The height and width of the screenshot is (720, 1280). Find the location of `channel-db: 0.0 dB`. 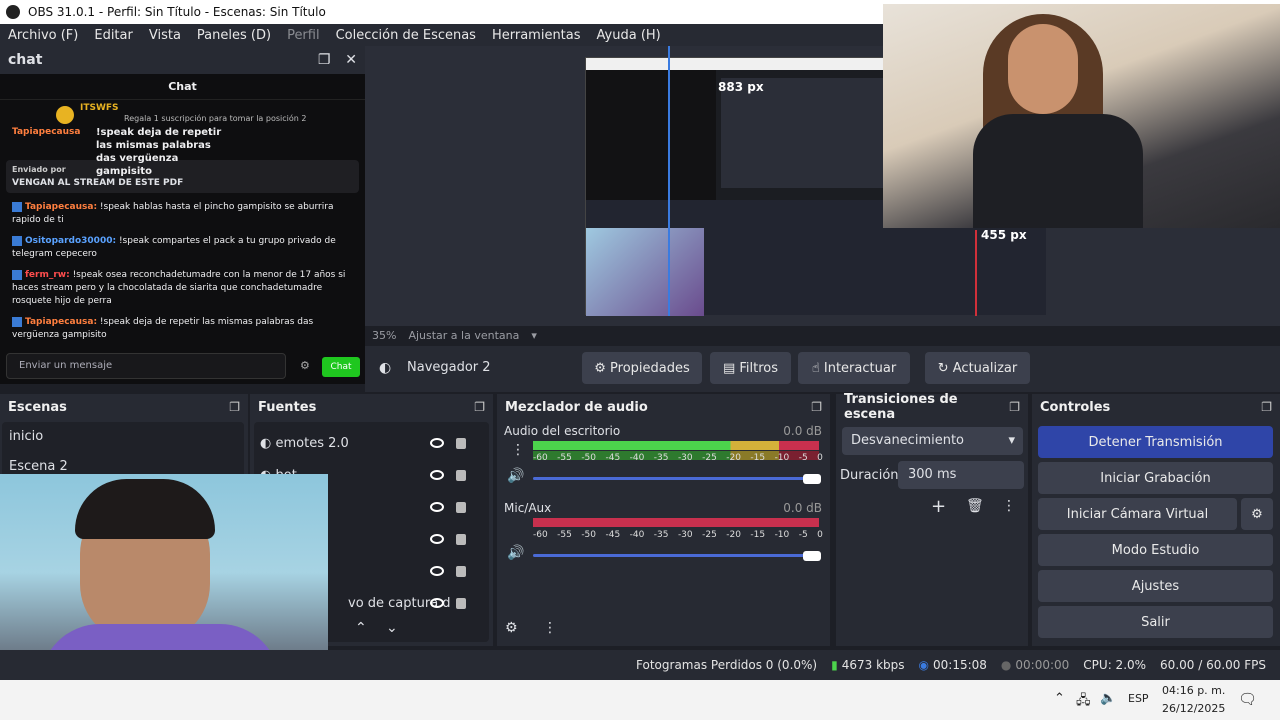

channel-db: 0.0 dB is located at coordinates (802, 508).